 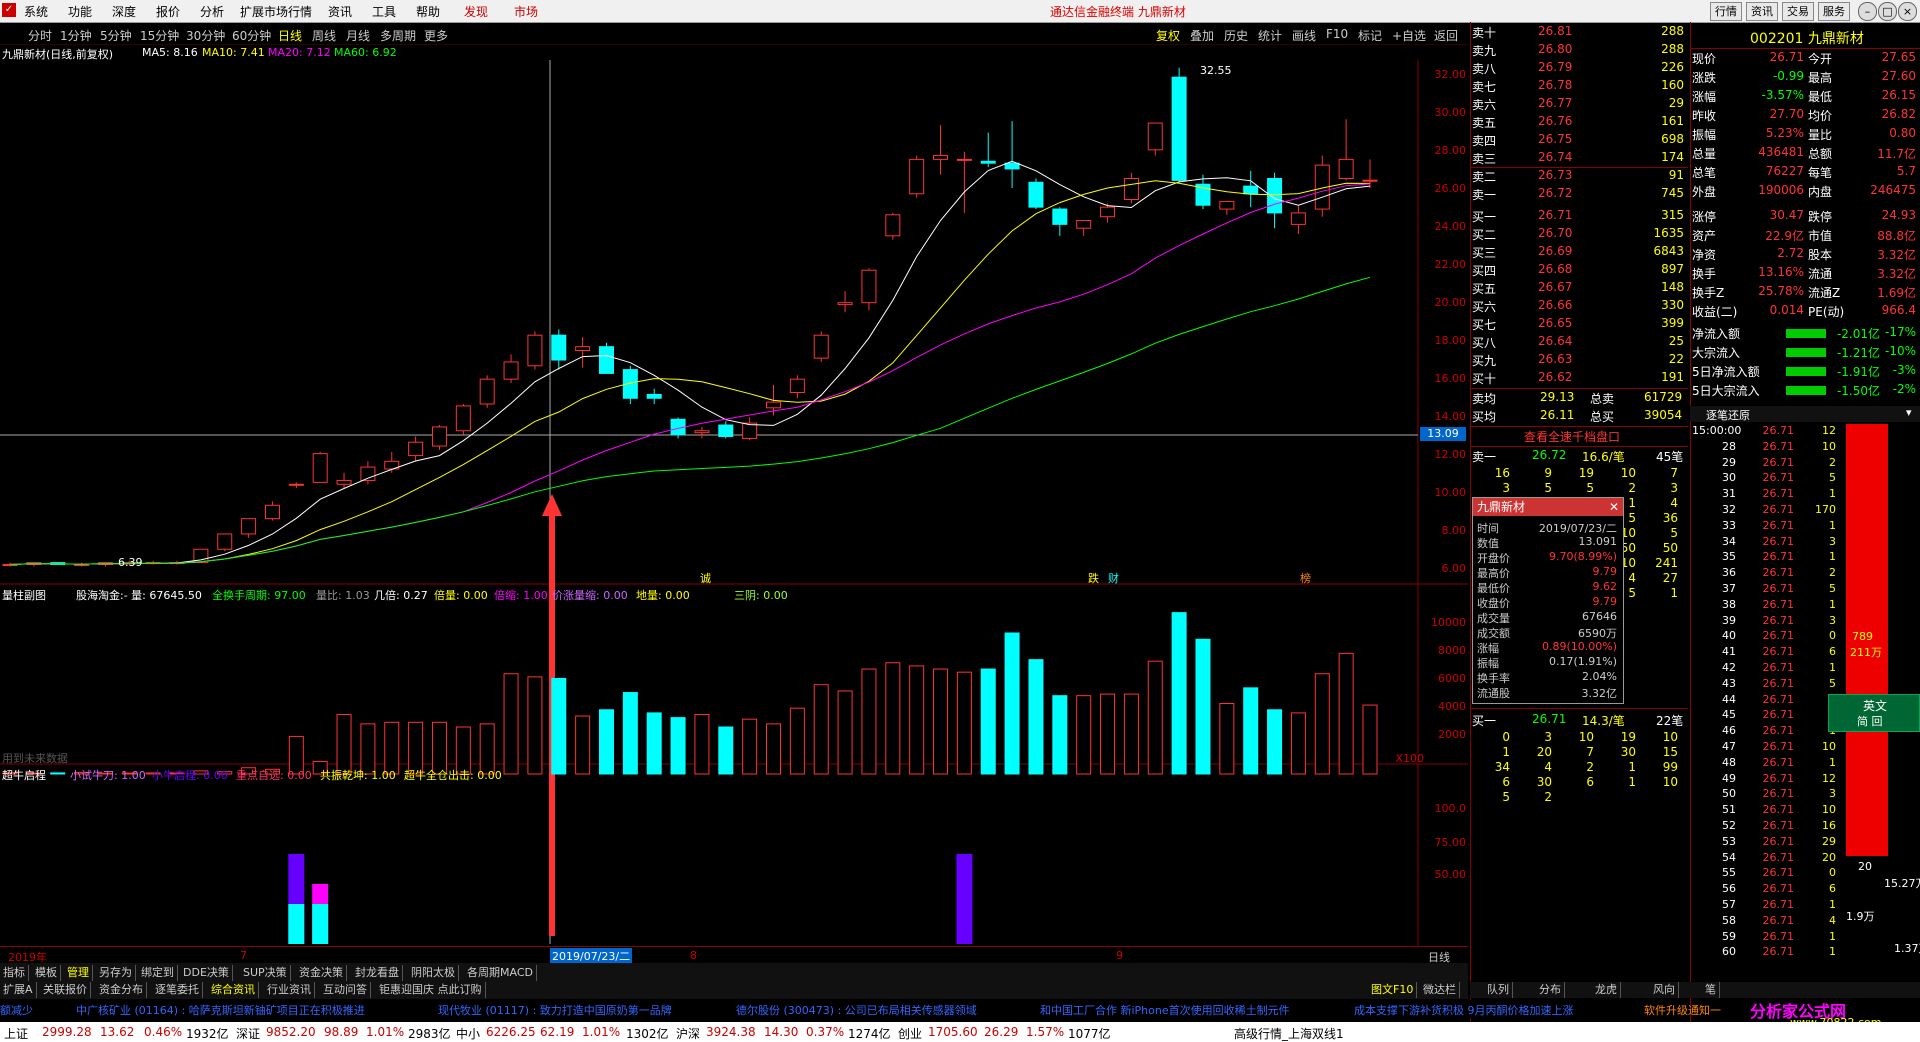 What do you see at coordinates (1337, 34) in the screenshot?
I see `tool-f10: F10` at bounding box center [1337, 34].